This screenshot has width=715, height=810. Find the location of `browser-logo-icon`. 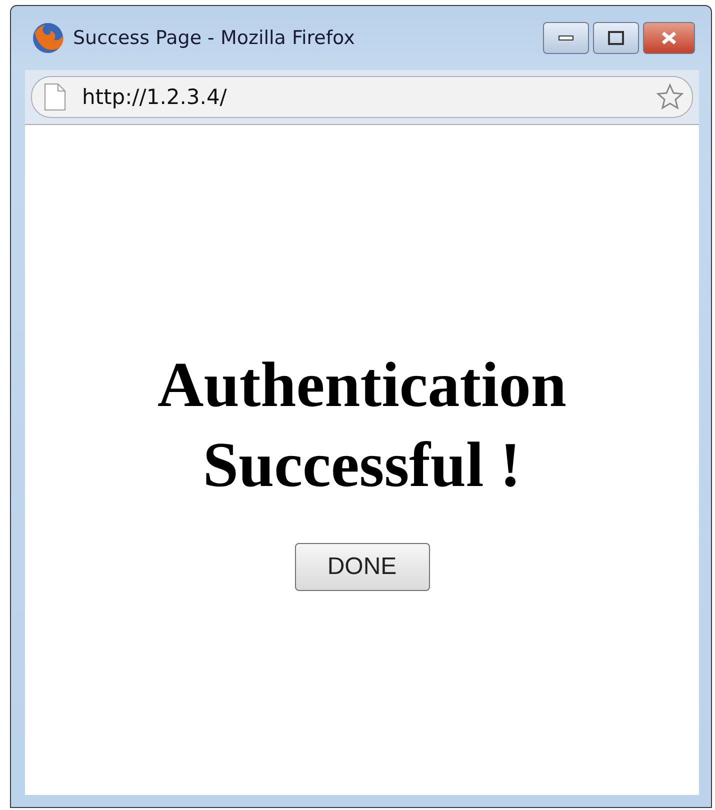

browser-logo-icon is located at coordinates (48, 38).